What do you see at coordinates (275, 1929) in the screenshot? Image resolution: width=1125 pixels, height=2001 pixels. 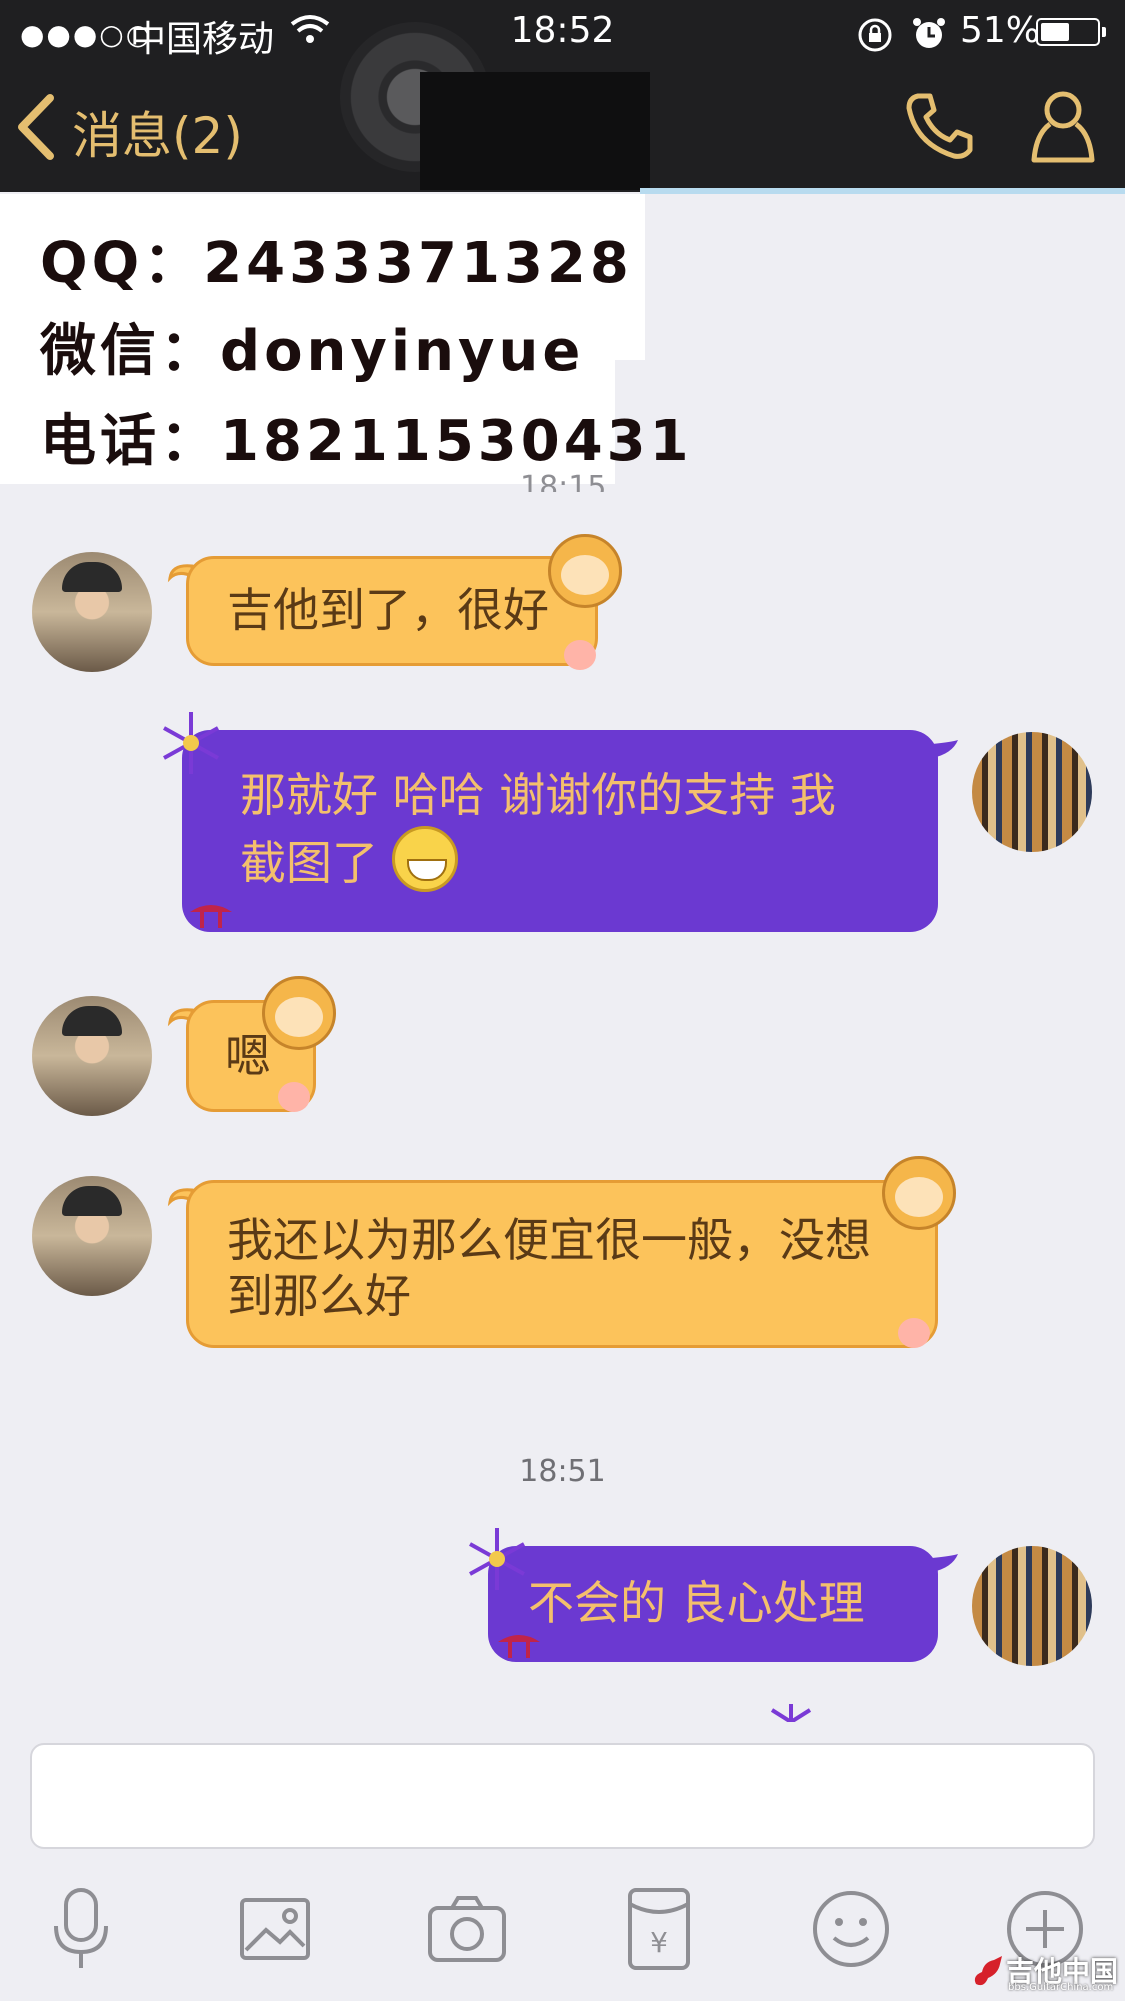 I see `image-icon` at bounding box center [275, 1929].